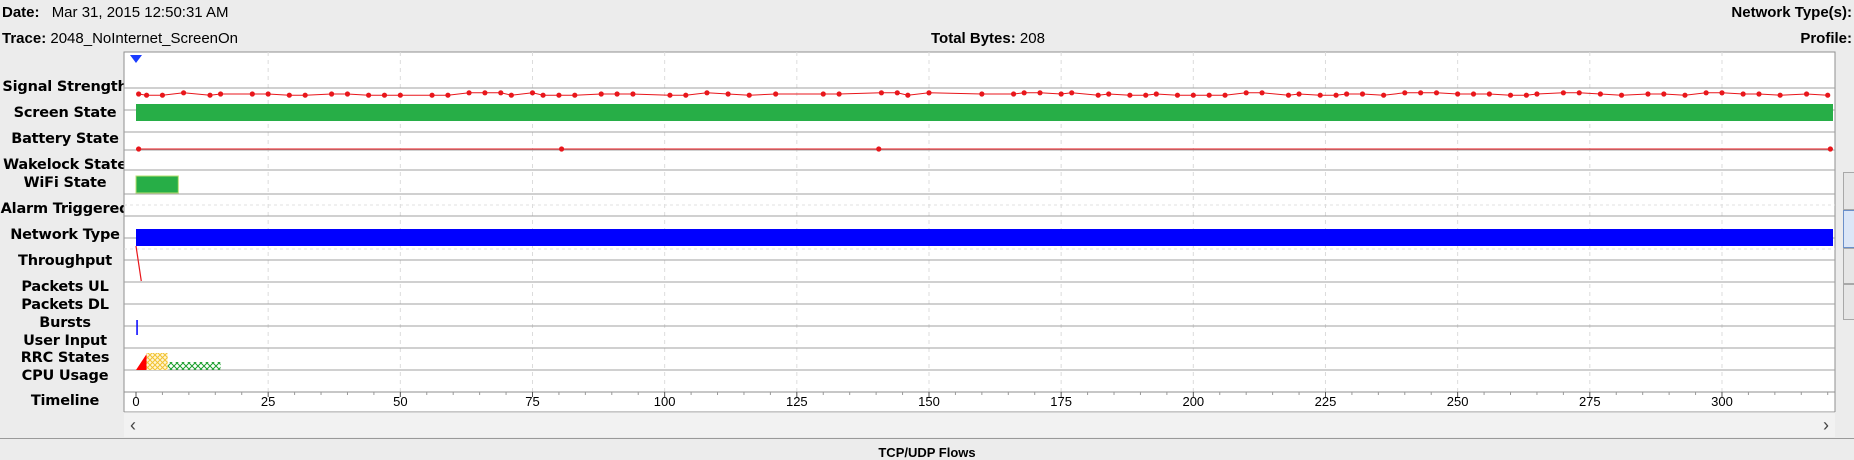 The image size is (1854, 460). What do you see at coordinates (1458, 401) in the screenshot?
I see `timeline-tick-label: 250` at bounding box center [1458, 401].